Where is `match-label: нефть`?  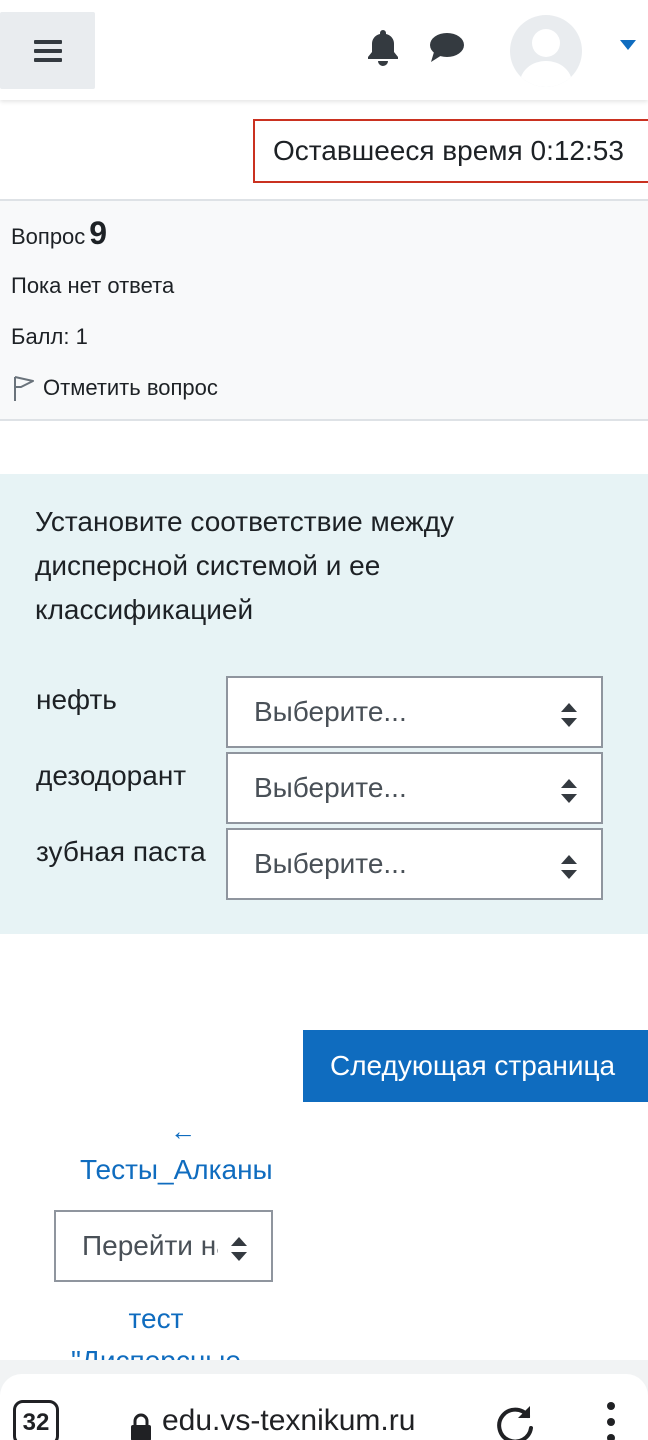
match-label: нефть is located at coordinates (76, 699).